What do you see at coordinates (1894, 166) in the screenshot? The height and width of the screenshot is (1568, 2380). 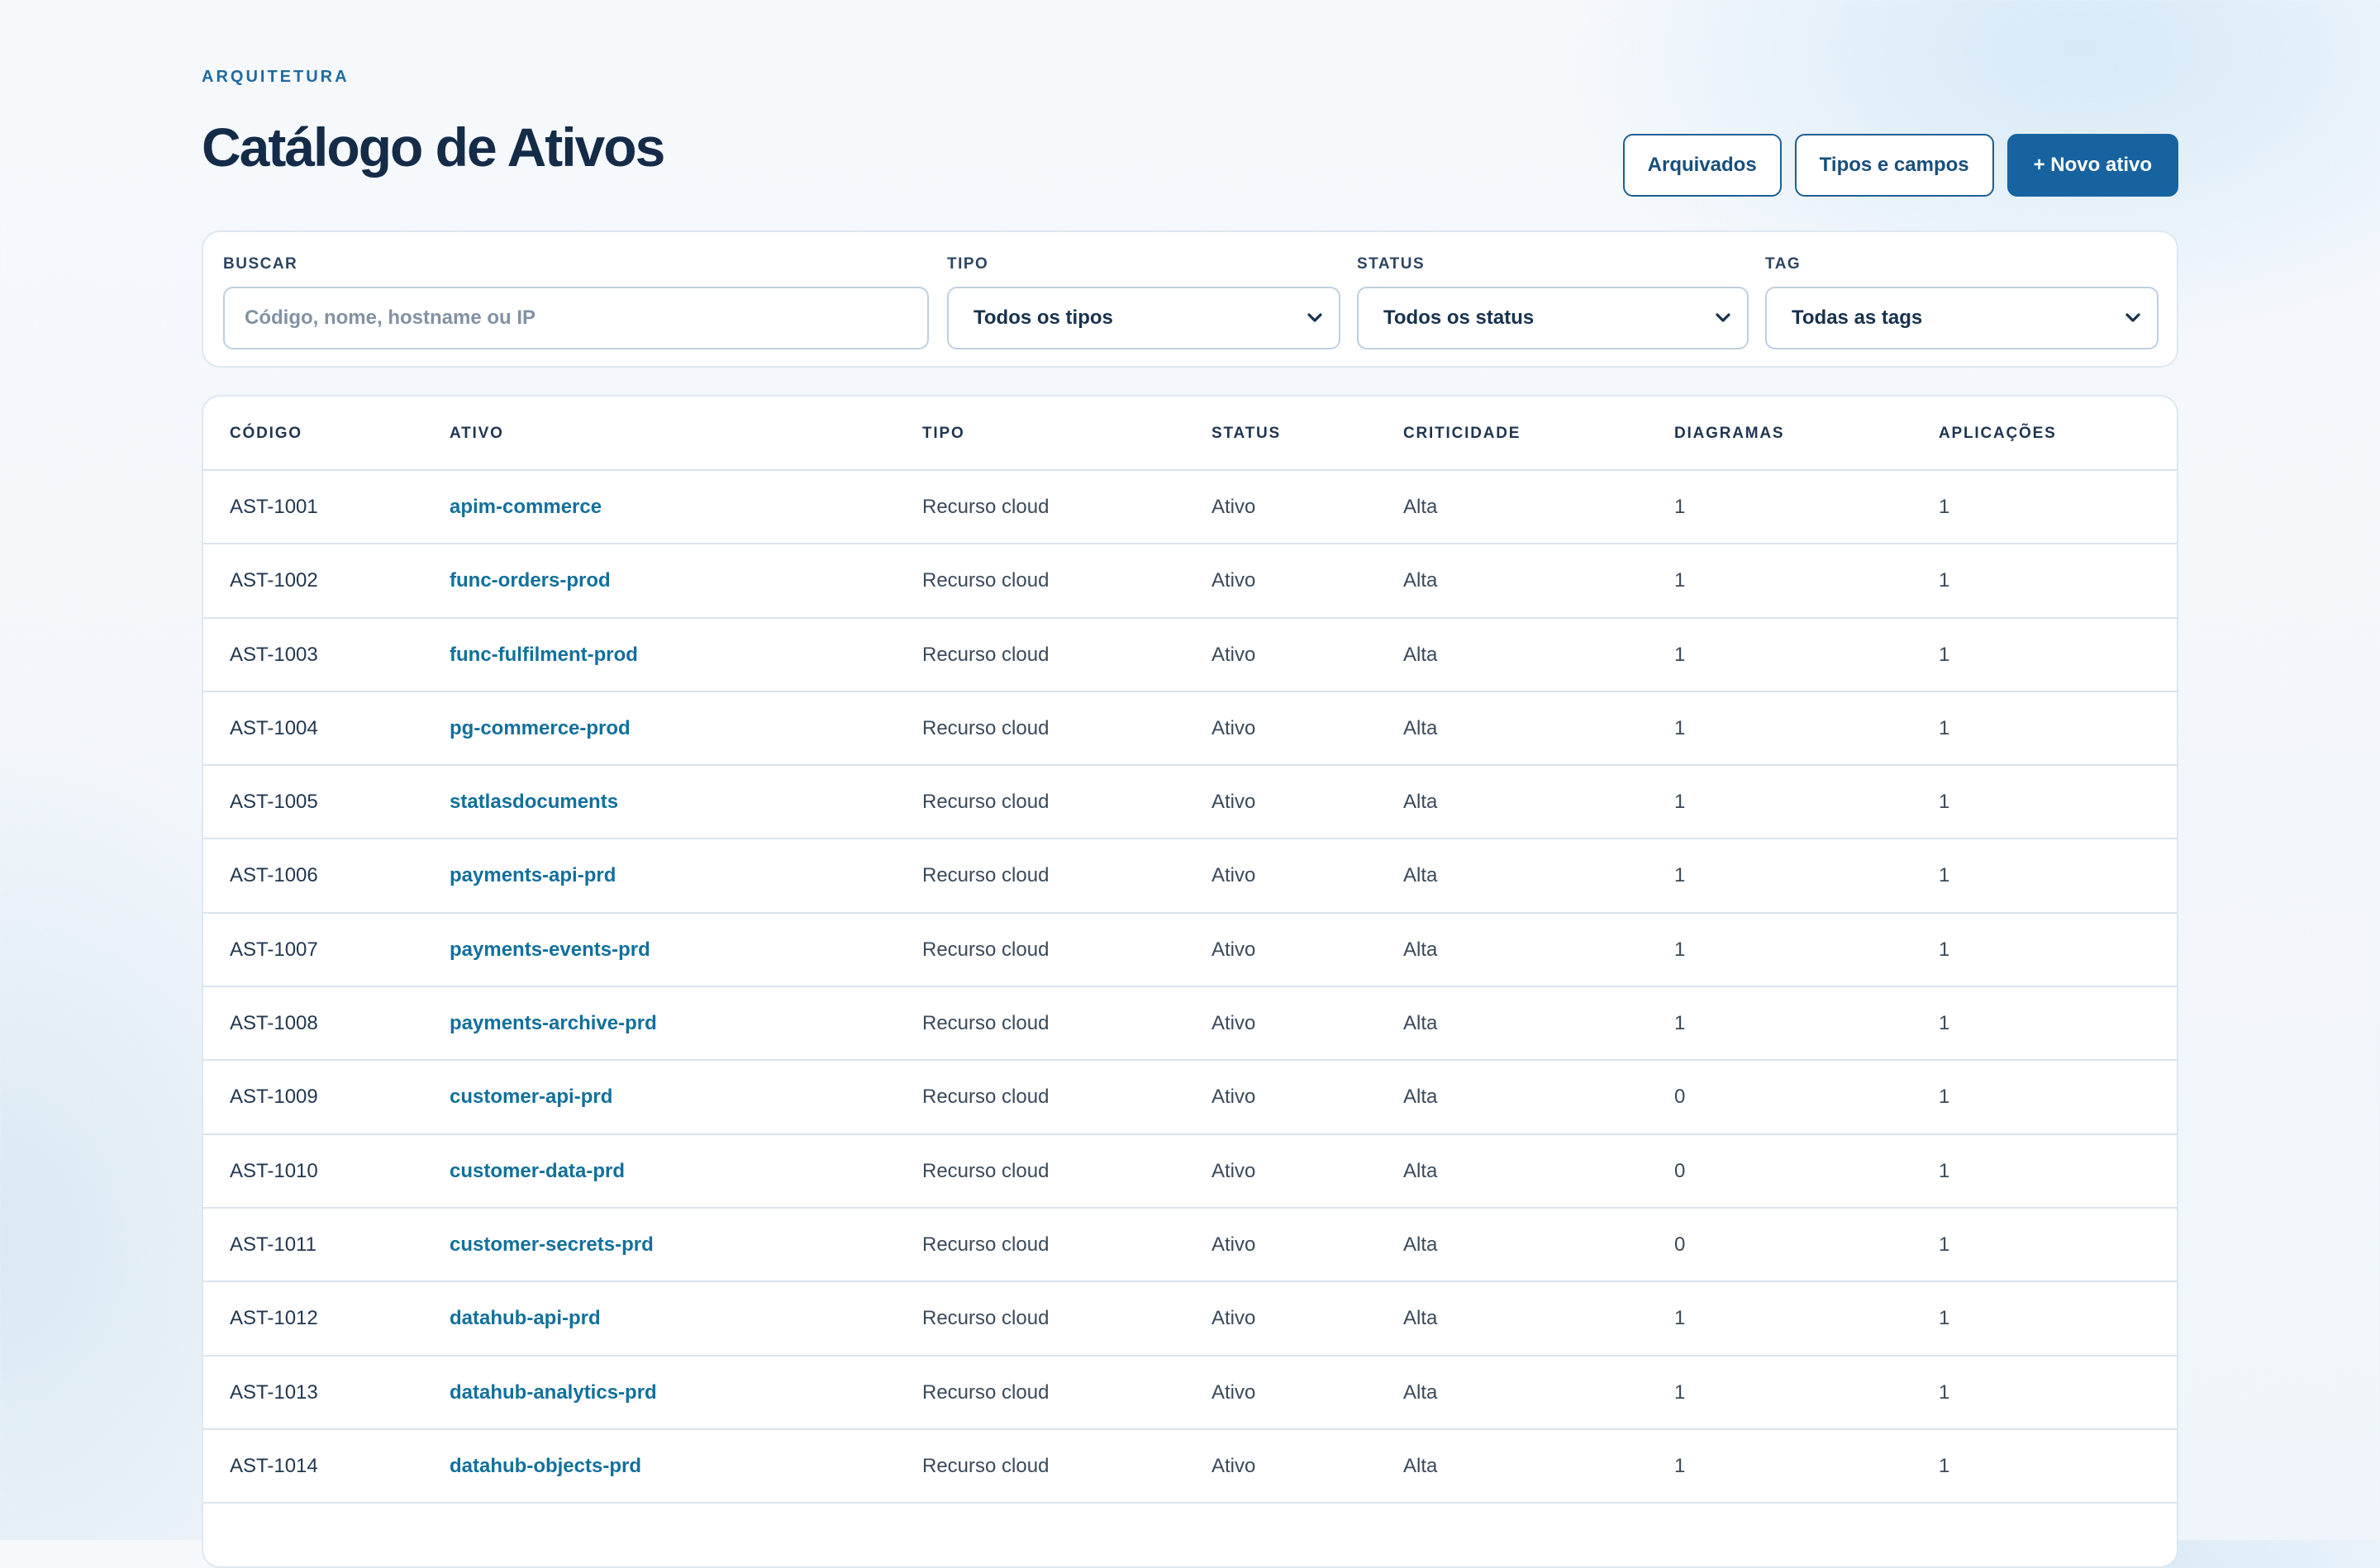 I see `types-fields-button: Tipos e campos` at bounding box center [1894, 166].